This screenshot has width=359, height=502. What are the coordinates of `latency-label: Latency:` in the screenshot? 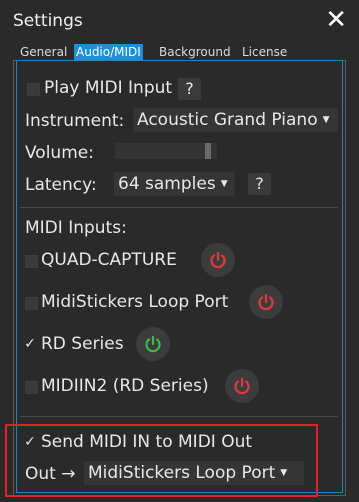 It's located at (61, 185).